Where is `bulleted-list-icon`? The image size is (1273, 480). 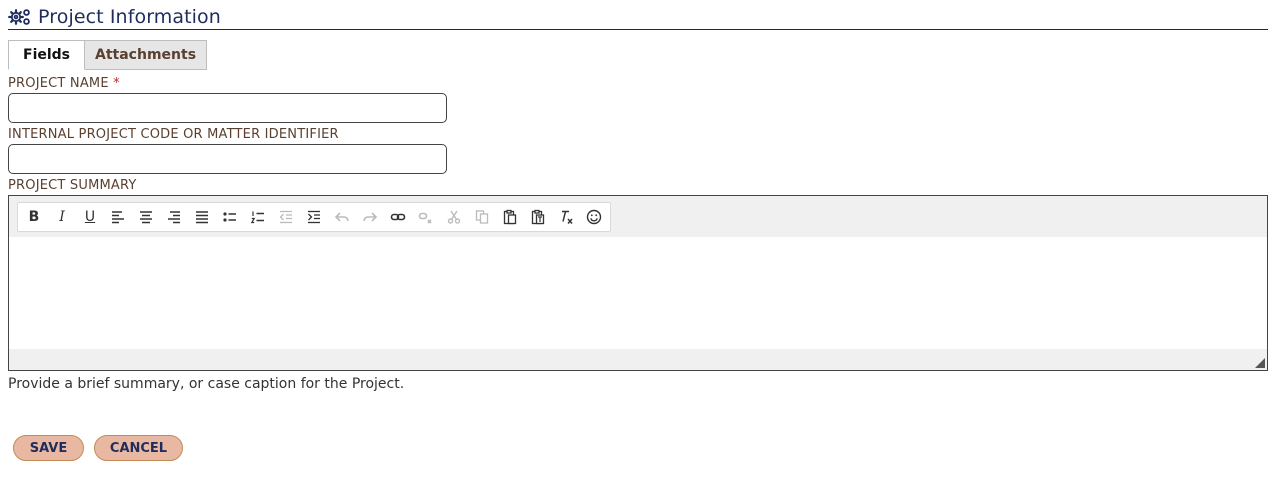 bulleted-list-icon is located at coordinates (230, 217).